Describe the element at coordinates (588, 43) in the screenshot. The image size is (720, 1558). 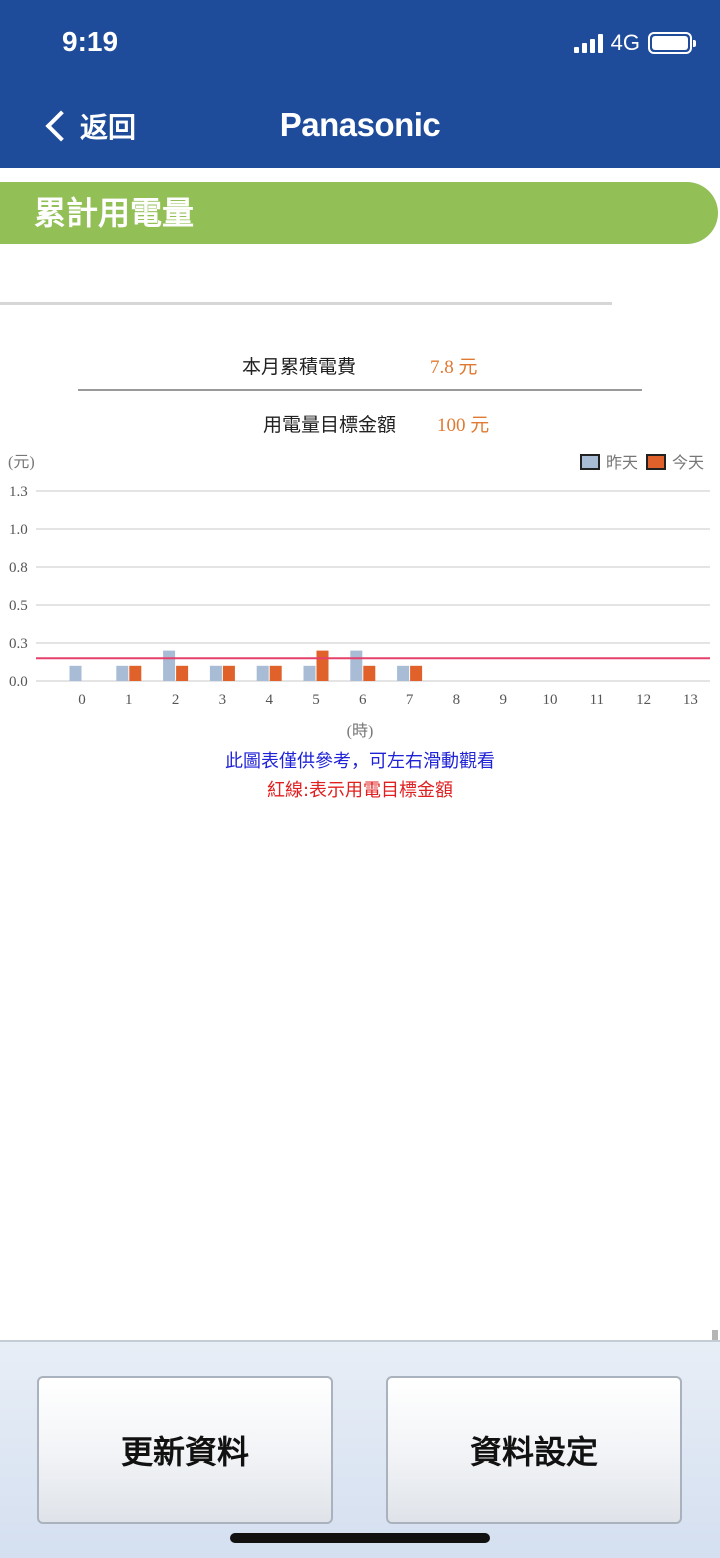
I see `signal-icon` at that location.